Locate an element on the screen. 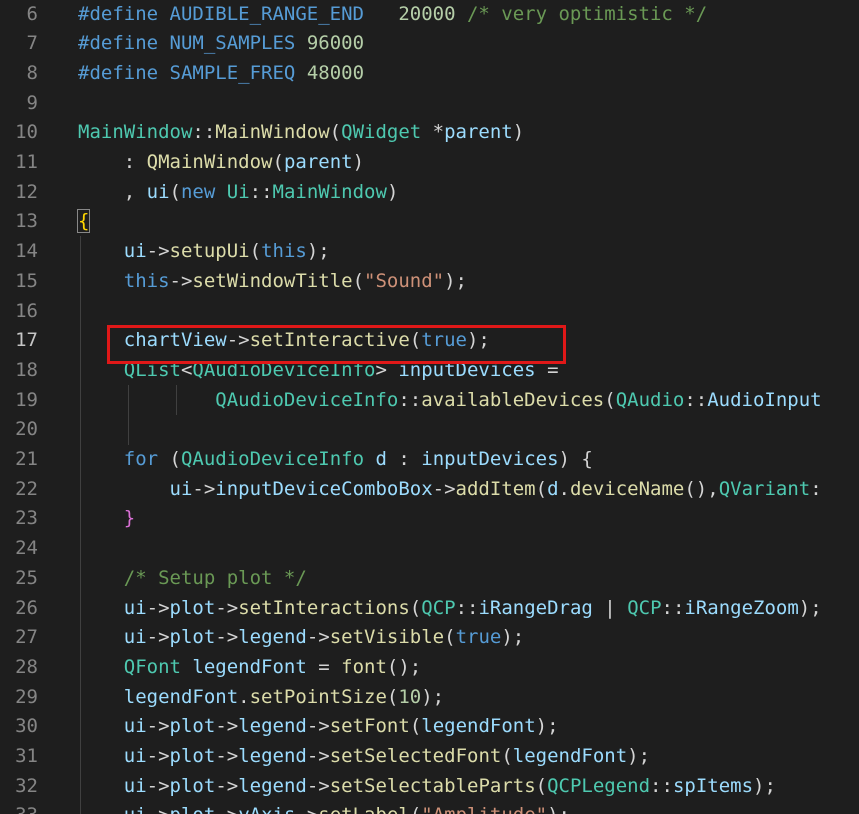 The image size is (859, 814). code-line: 8 #define SAMPLE_FREQ 48000 is located at coordinates (429, 74).